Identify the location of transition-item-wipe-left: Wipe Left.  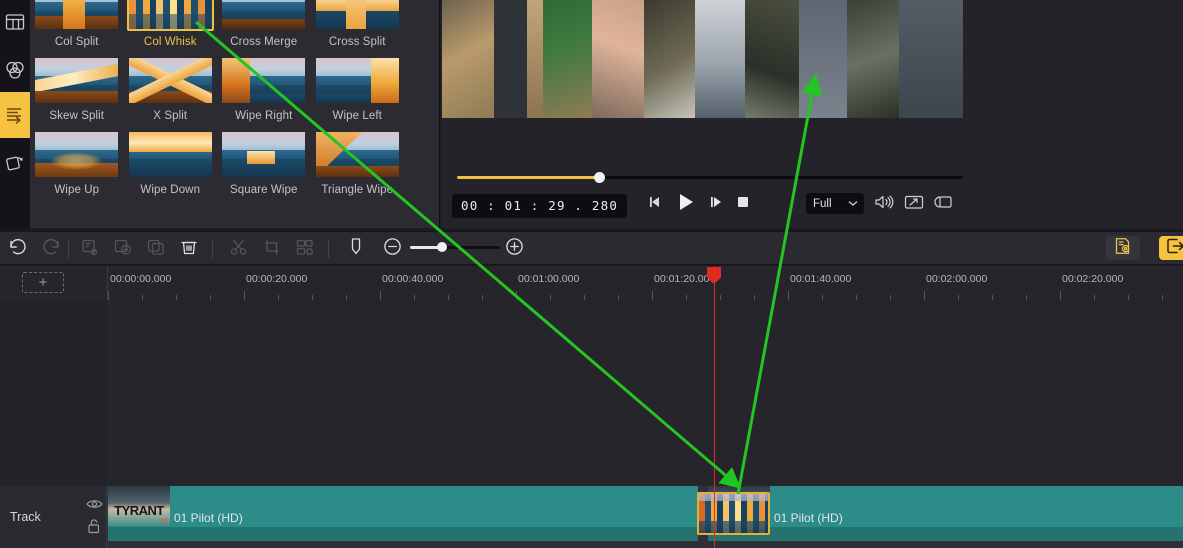
(358, 85).